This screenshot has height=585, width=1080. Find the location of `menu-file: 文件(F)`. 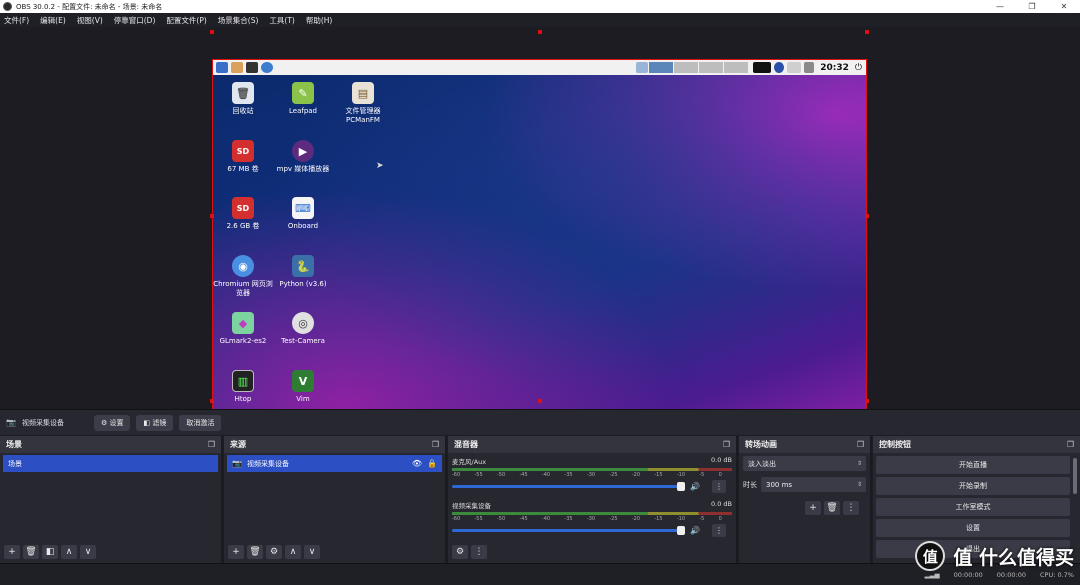

menu-file: 文件(F) is located at coordinates (16, 20).